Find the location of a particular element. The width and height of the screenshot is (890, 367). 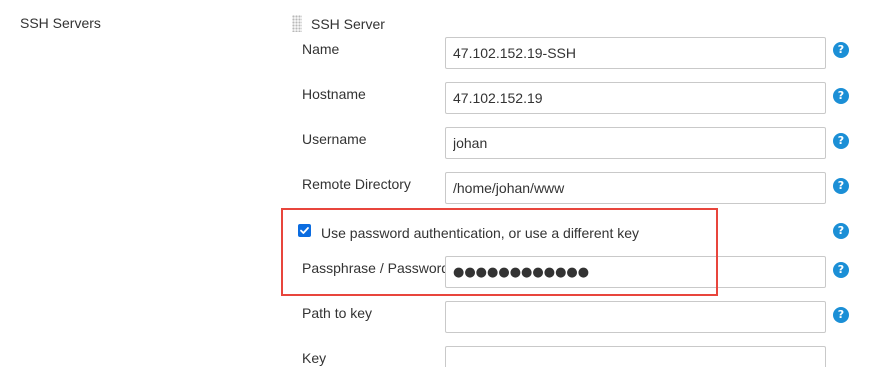

username-label: Username is located at coordinates (334, 139).